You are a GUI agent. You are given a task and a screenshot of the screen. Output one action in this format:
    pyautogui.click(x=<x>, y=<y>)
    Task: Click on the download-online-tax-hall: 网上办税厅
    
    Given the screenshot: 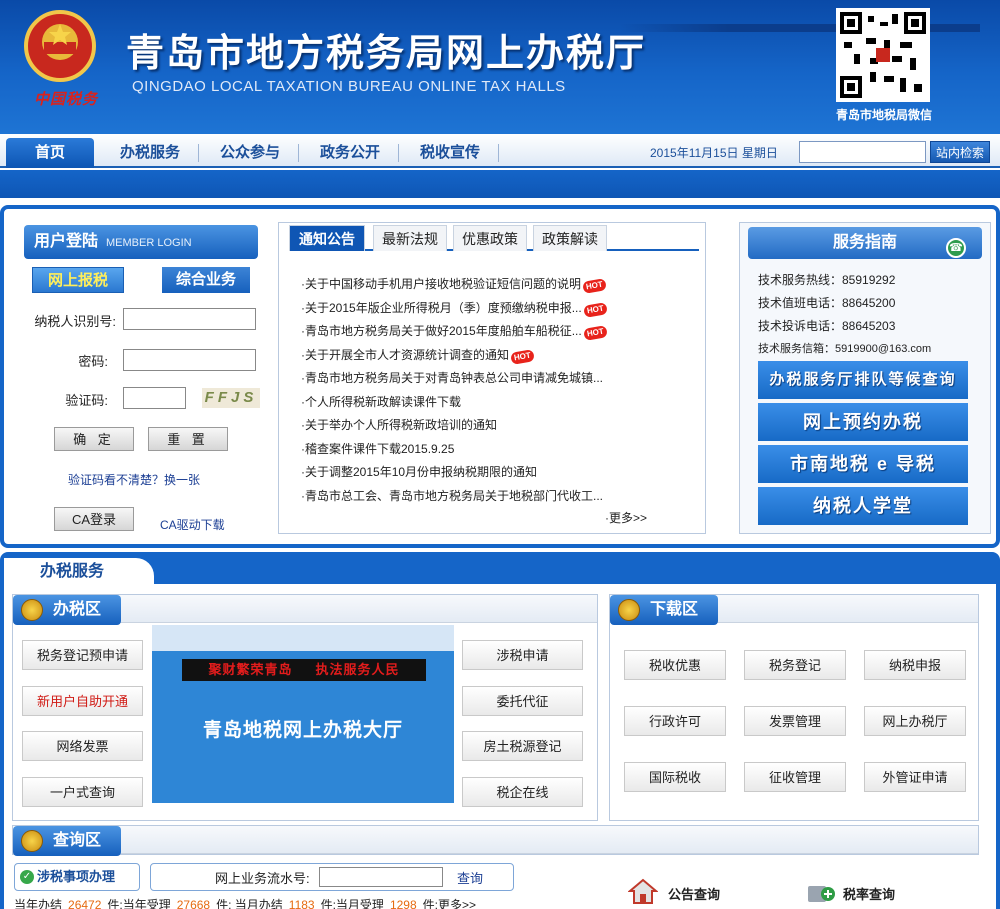 What is the action you would take?
    pyautogui.click(x=915, y=721)
    